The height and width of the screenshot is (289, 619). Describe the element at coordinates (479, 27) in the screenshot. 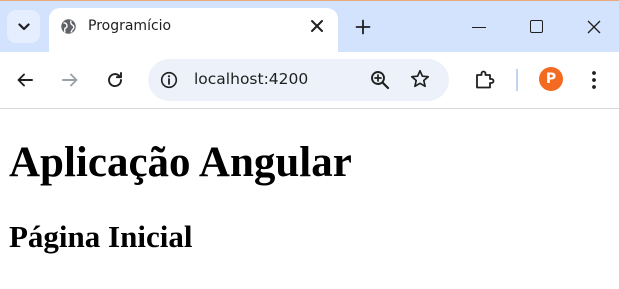

I see `minimize-icon` at that location.